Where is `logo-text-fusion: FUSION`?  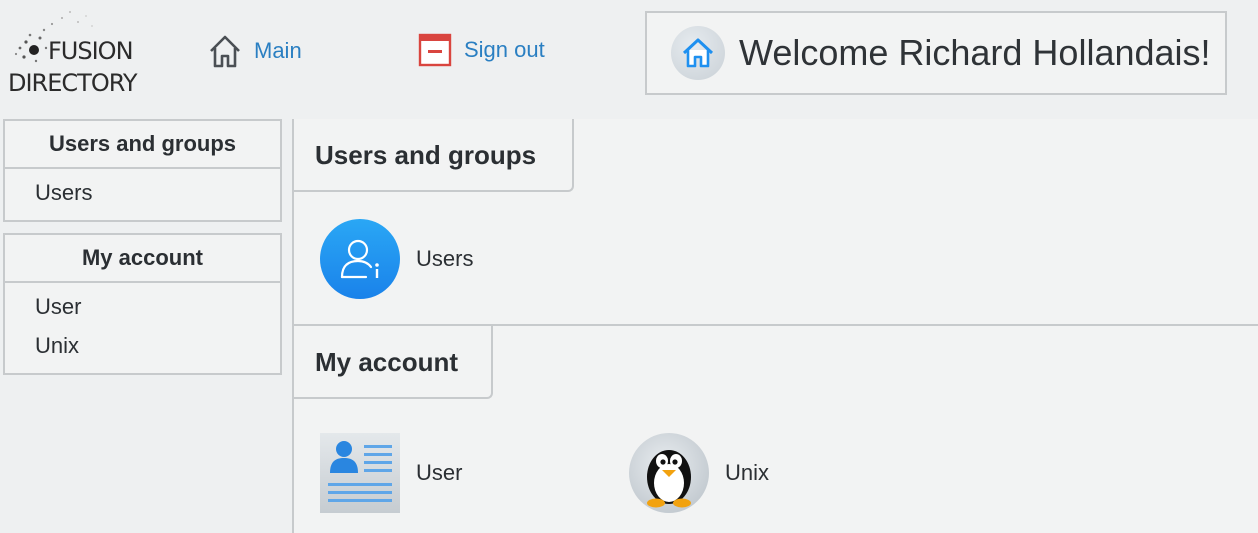
logo-text-fusion: FUSION is located at coordinates (91, 51).